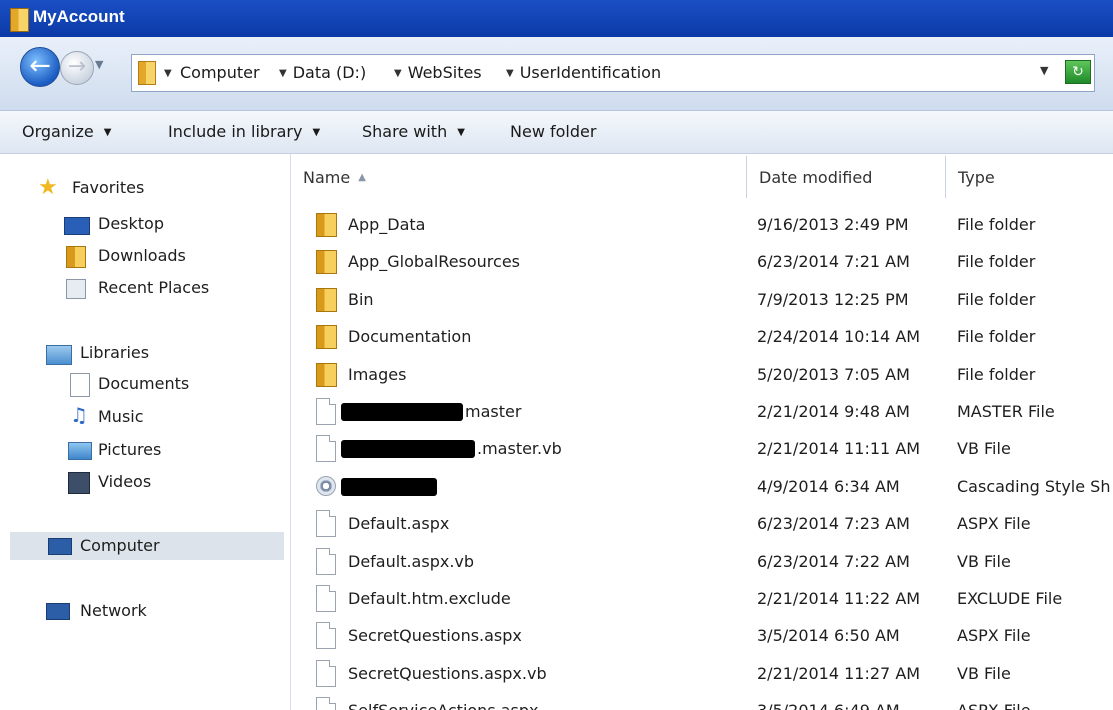  What do you see at coordinates (387, 224) in the screenshot?
I see `file-name: App_Data` at bounding box center [387, 224].